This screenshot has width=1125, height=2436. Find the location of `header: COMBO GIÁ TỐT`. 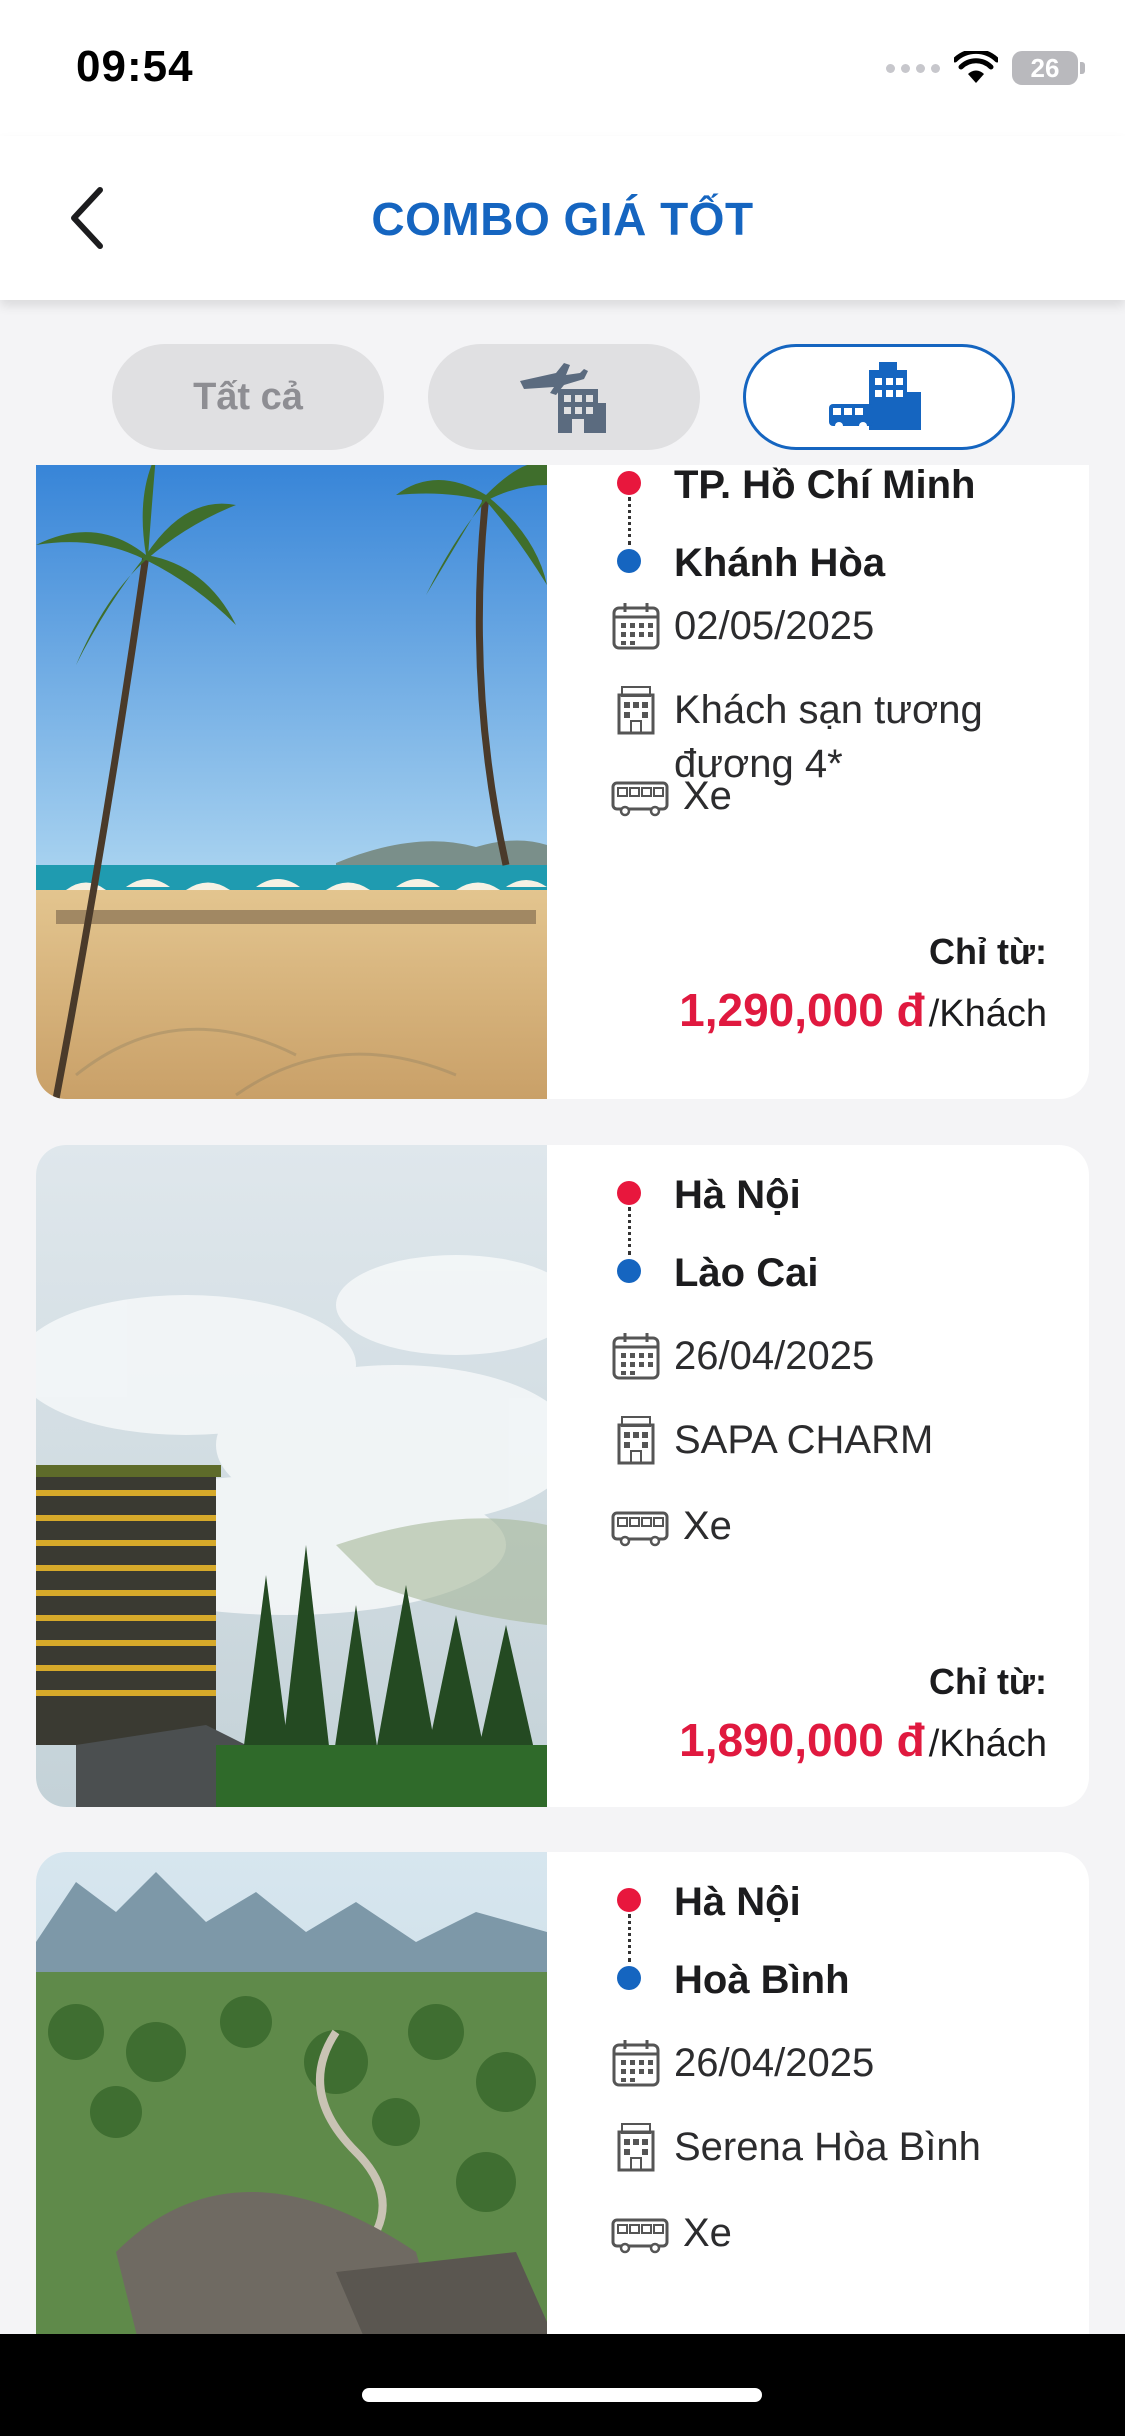

header: COMBO GIÁ TỐT is located at coordinates (562, 218).